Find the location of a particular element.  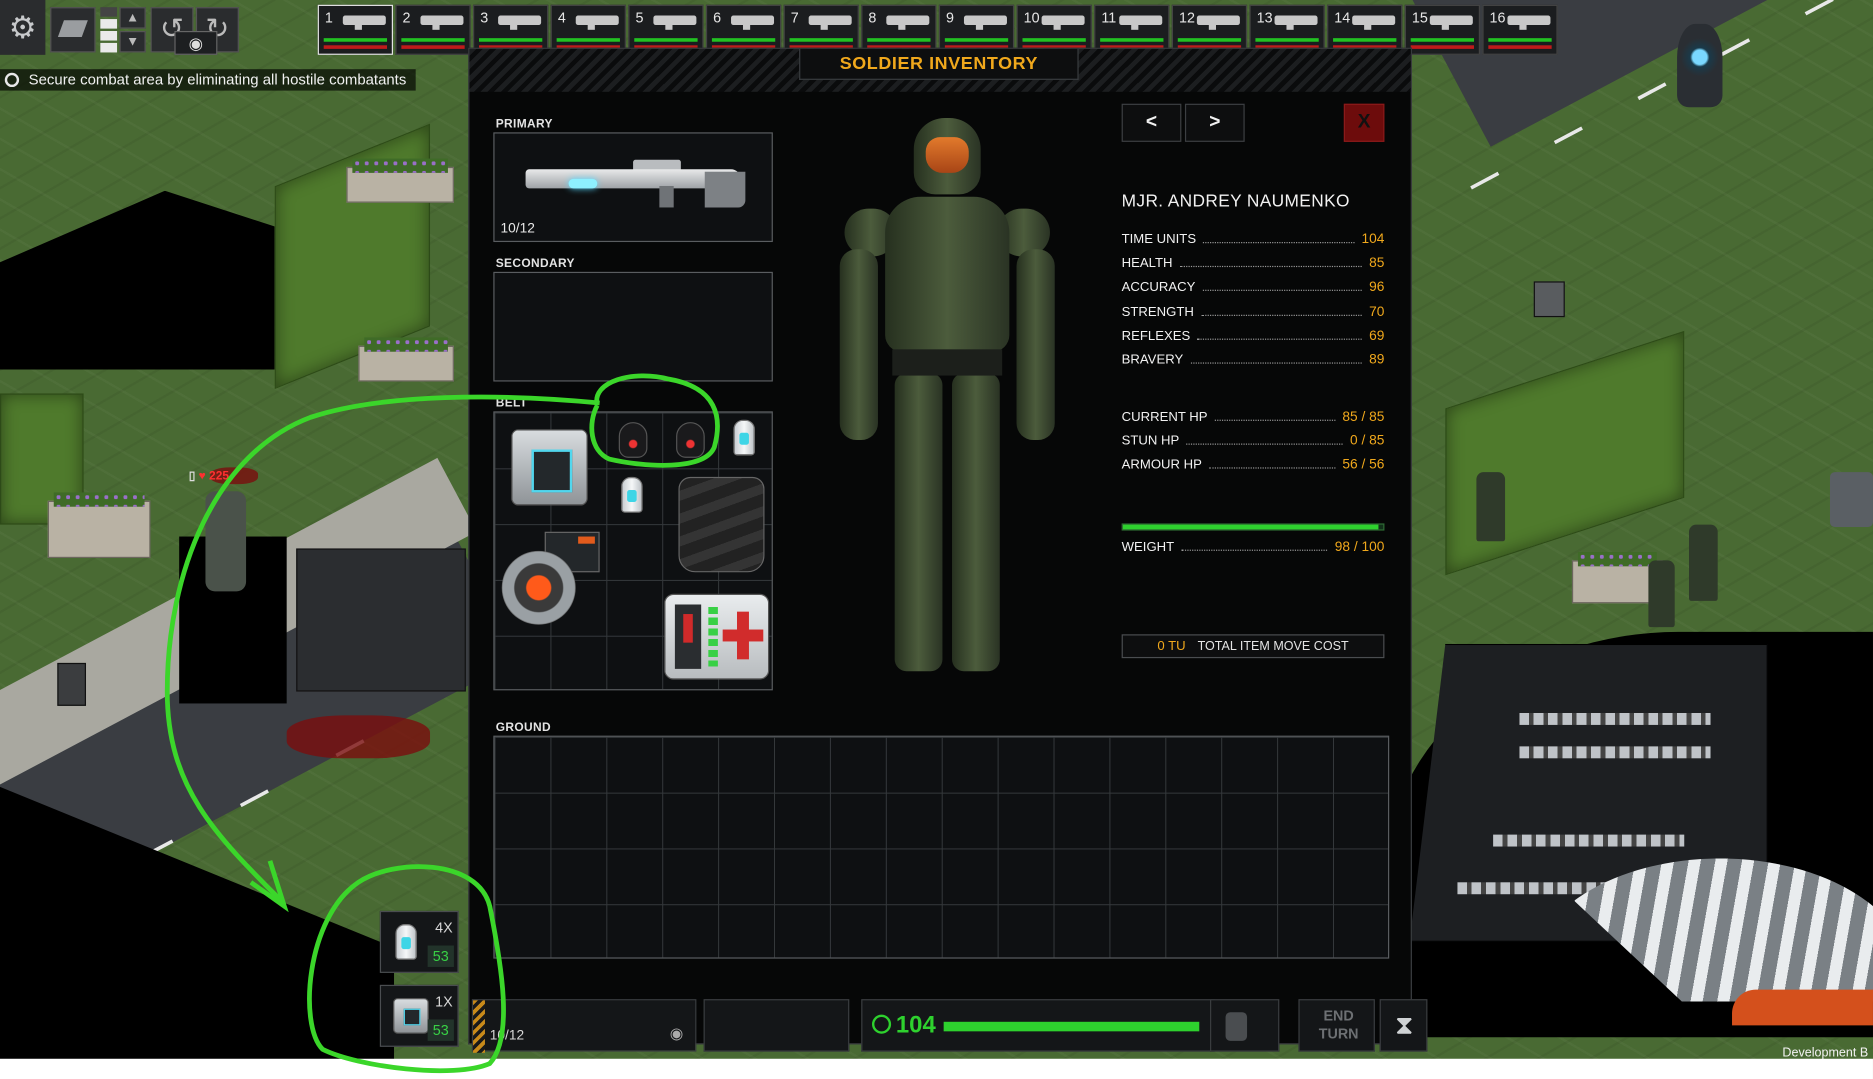

gear-icon: ⚙ is located at coordinates (22, 27).